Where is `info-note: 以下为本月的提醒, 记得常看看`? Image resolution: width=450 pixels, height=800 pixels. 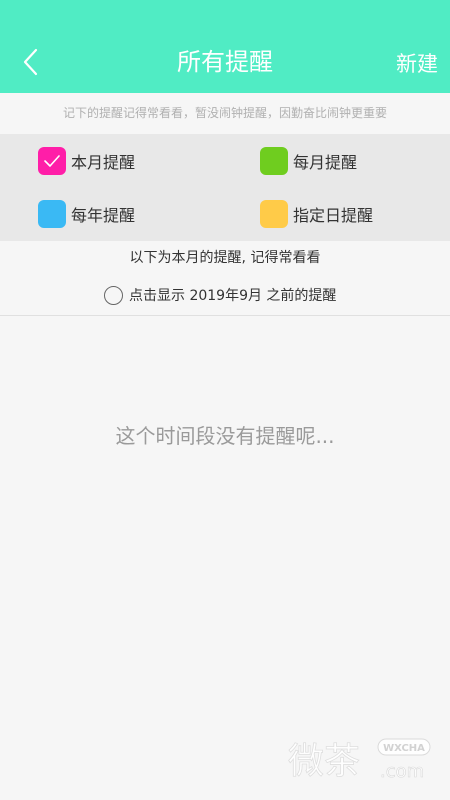 info-note: 以下为本月的提醒, 记得常看看 is located at coordinates (225, 258).